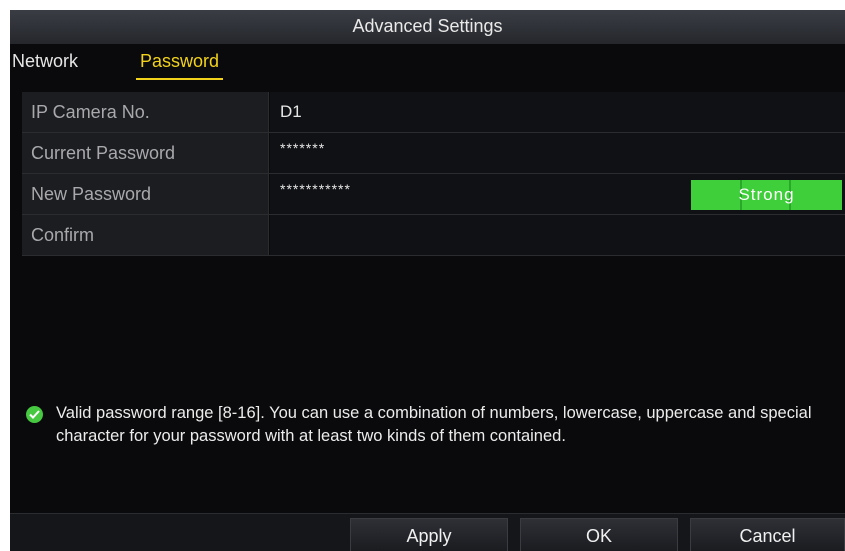 The image size is (845, 551). Describe the element at coordinates (557, 112) in the screenshot. I see `ip-camera-select: D1` at that location.